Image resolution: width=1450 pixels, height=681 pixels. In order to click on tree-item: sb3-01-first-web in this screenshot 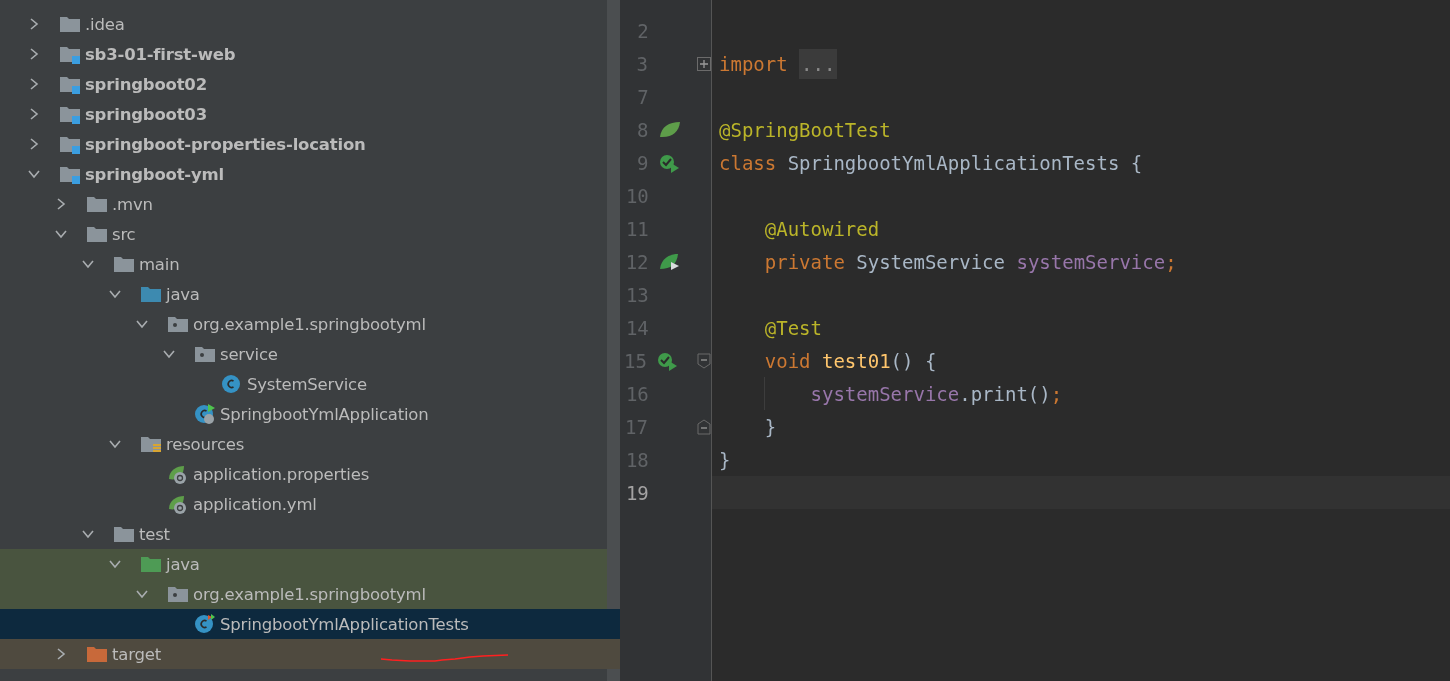, I will do `click(303, 54)`.